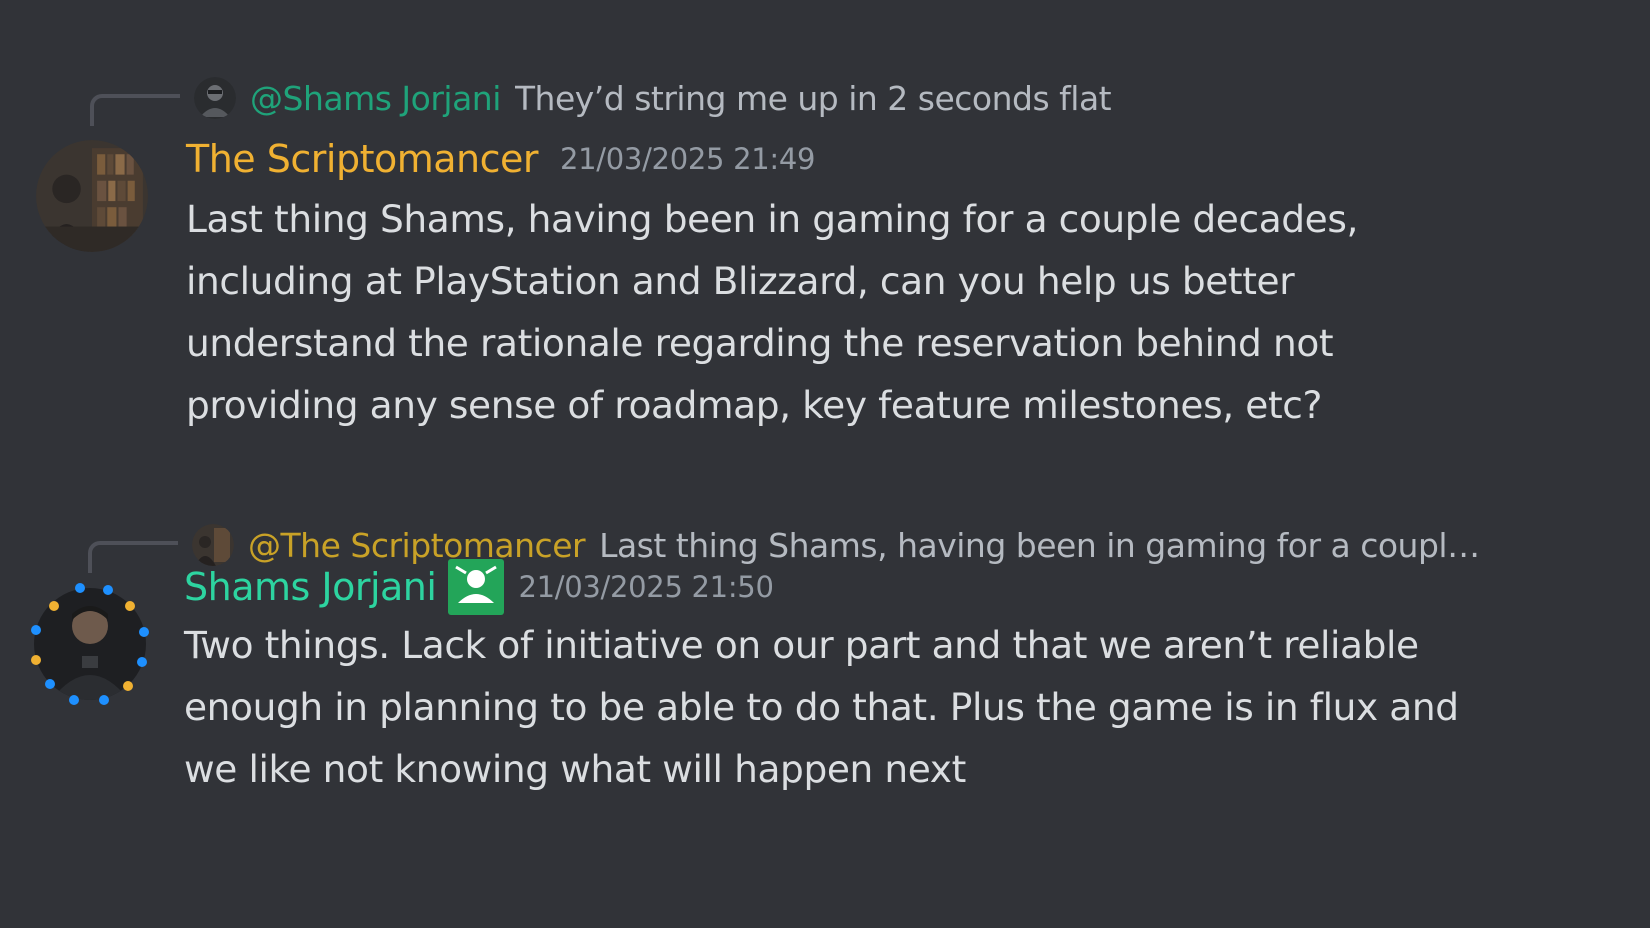 The width and height of the screenshot is (1650, 928). I want to click on staff-badge-icon, so click(476, 587).